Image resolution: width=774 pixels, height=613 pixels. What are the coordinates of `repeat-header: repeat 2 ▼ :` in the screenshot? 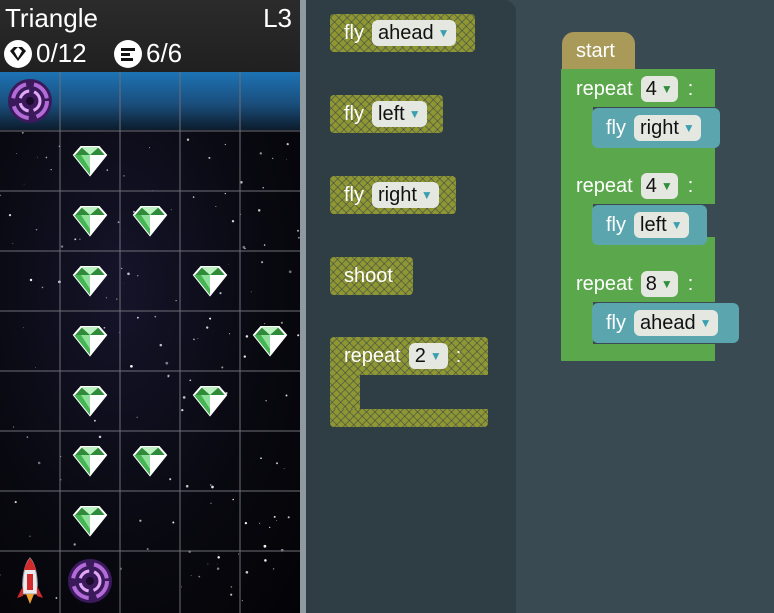 It's located at (409, 356).